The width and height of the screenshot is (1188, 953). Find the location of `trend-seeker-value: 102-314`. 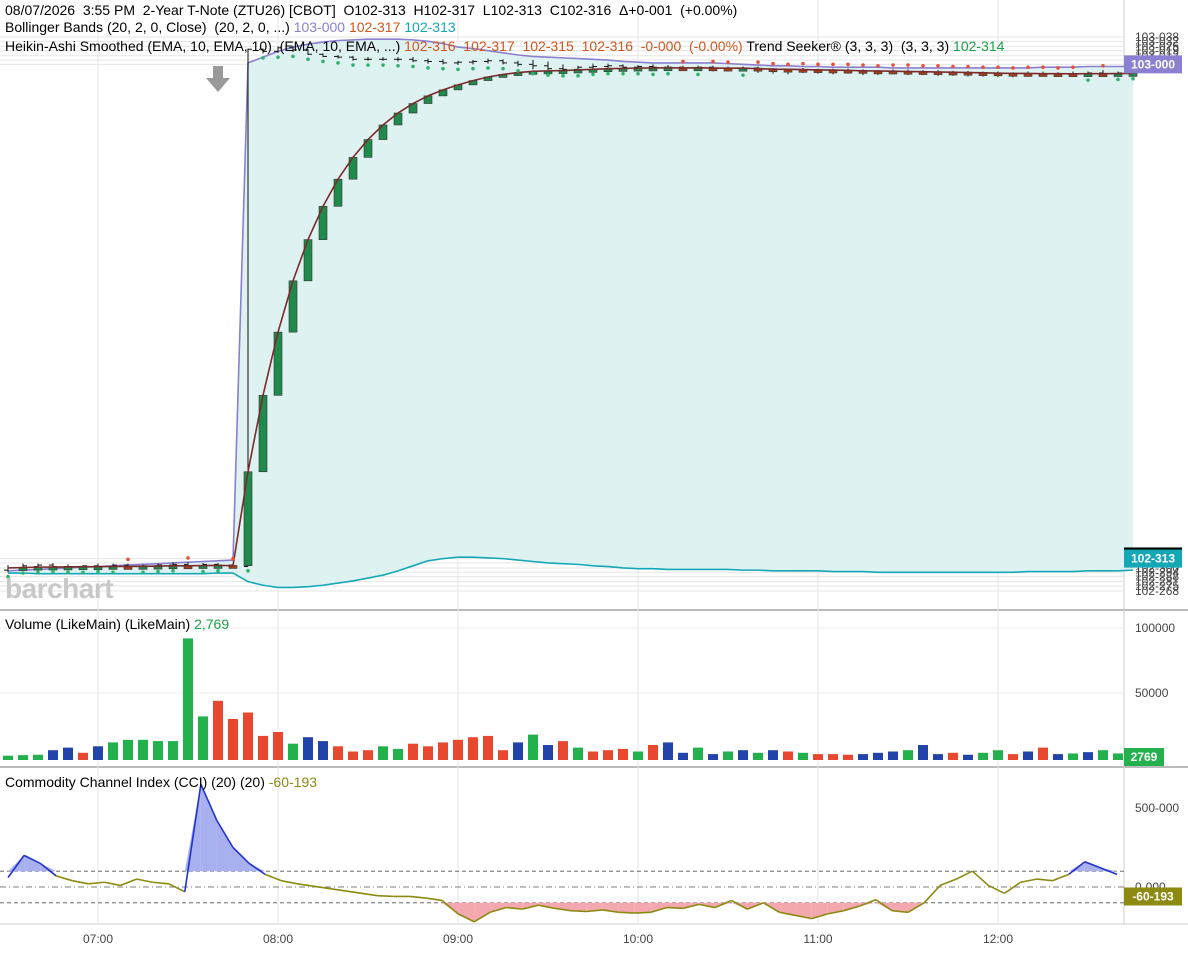

trend-seeker-value: 102-314 is located at coordinates (979, 46).